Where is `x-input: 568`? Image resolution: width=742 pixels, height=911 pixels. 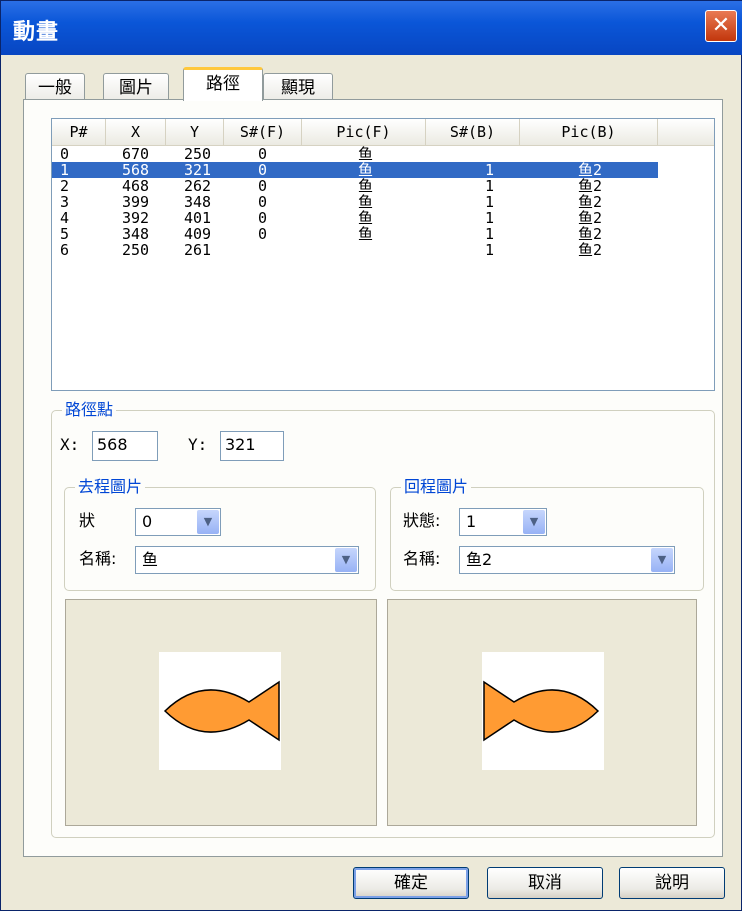 x-input: 568 is located at coordinates (125, 446).